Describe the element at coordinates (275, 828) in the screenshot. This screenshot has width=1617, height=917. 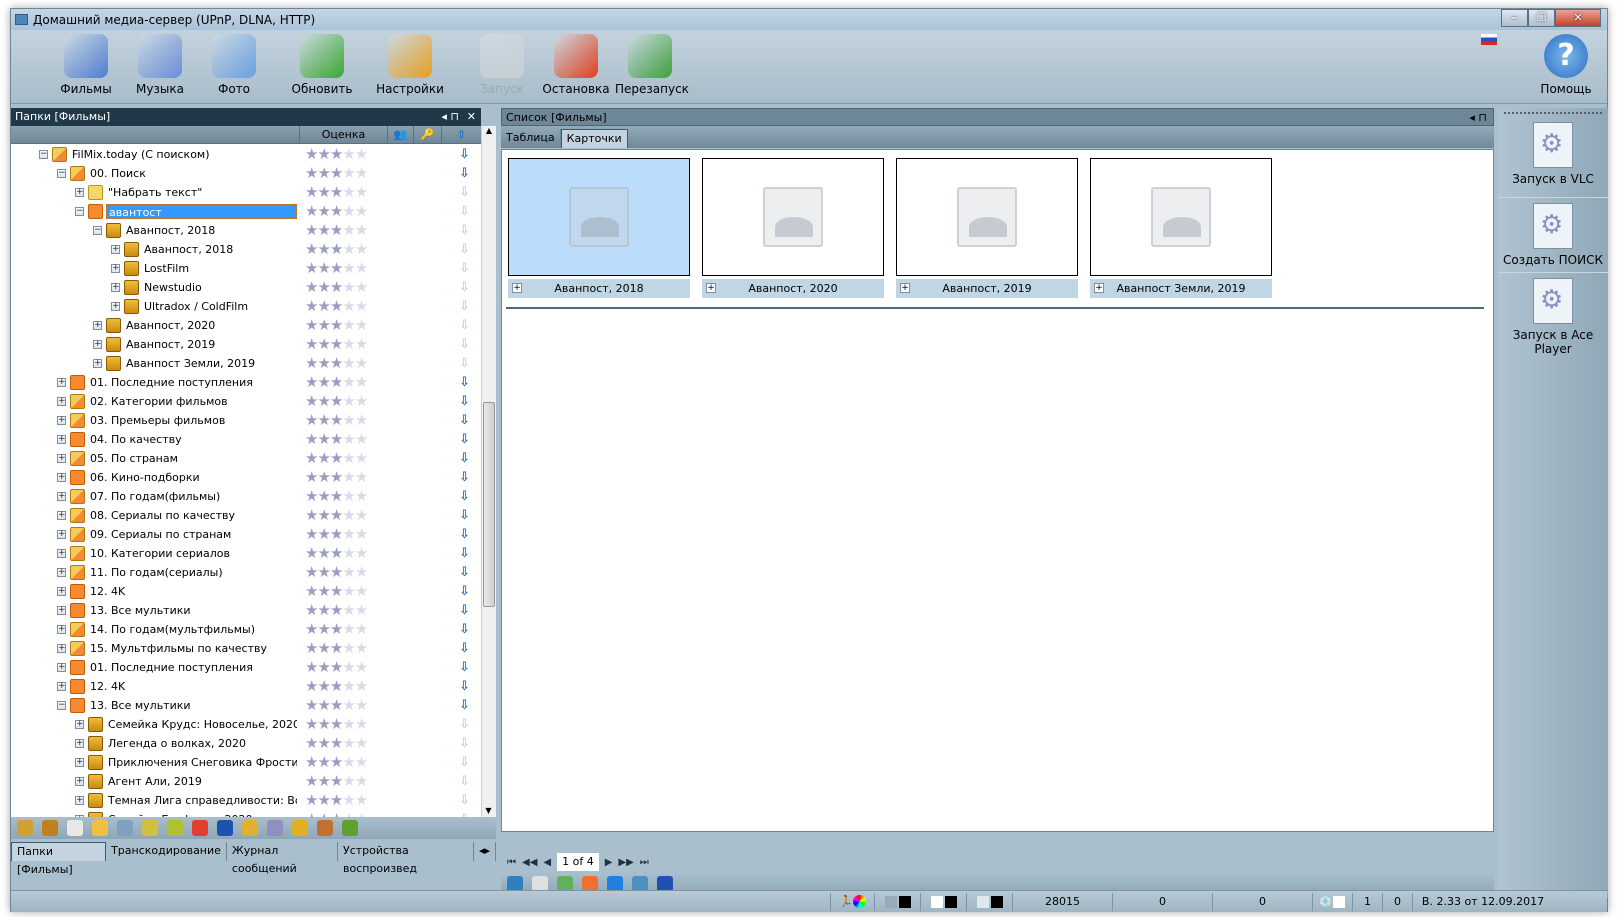
I see `gear-icon` at that location.